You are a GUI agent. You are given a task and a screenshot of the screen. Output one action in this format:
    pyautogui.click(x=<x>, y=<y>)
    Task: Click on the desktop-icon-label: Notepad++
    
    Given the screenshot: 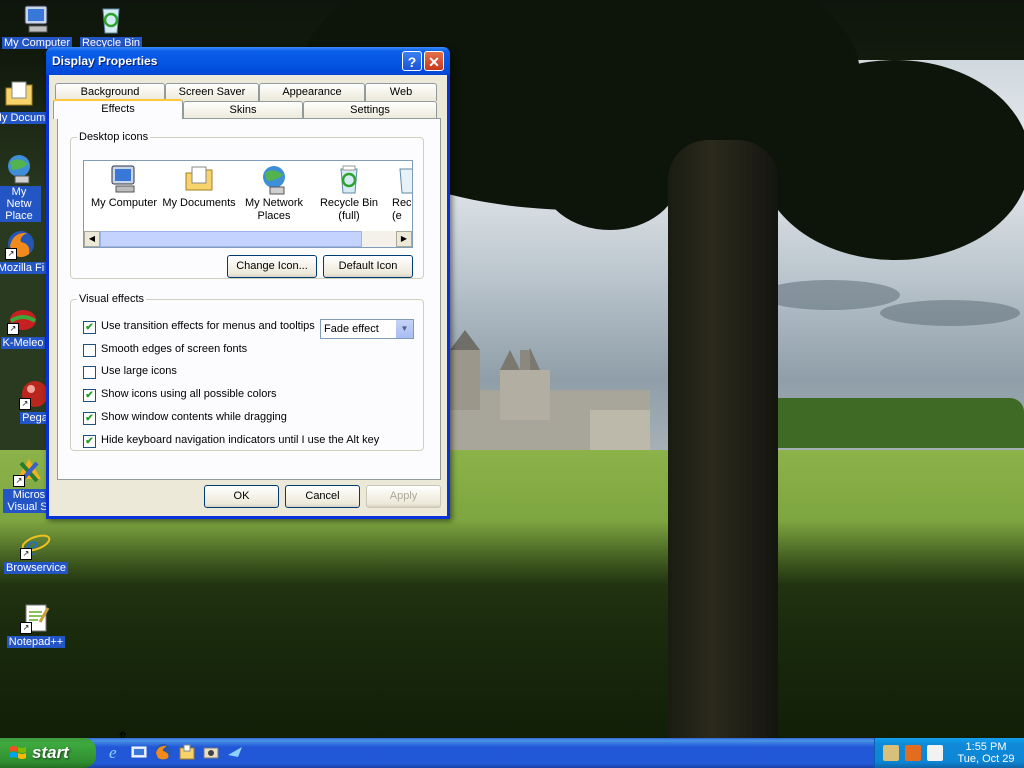 What is the action you would take?
    pyautogui.click(x=36, y=642)
    